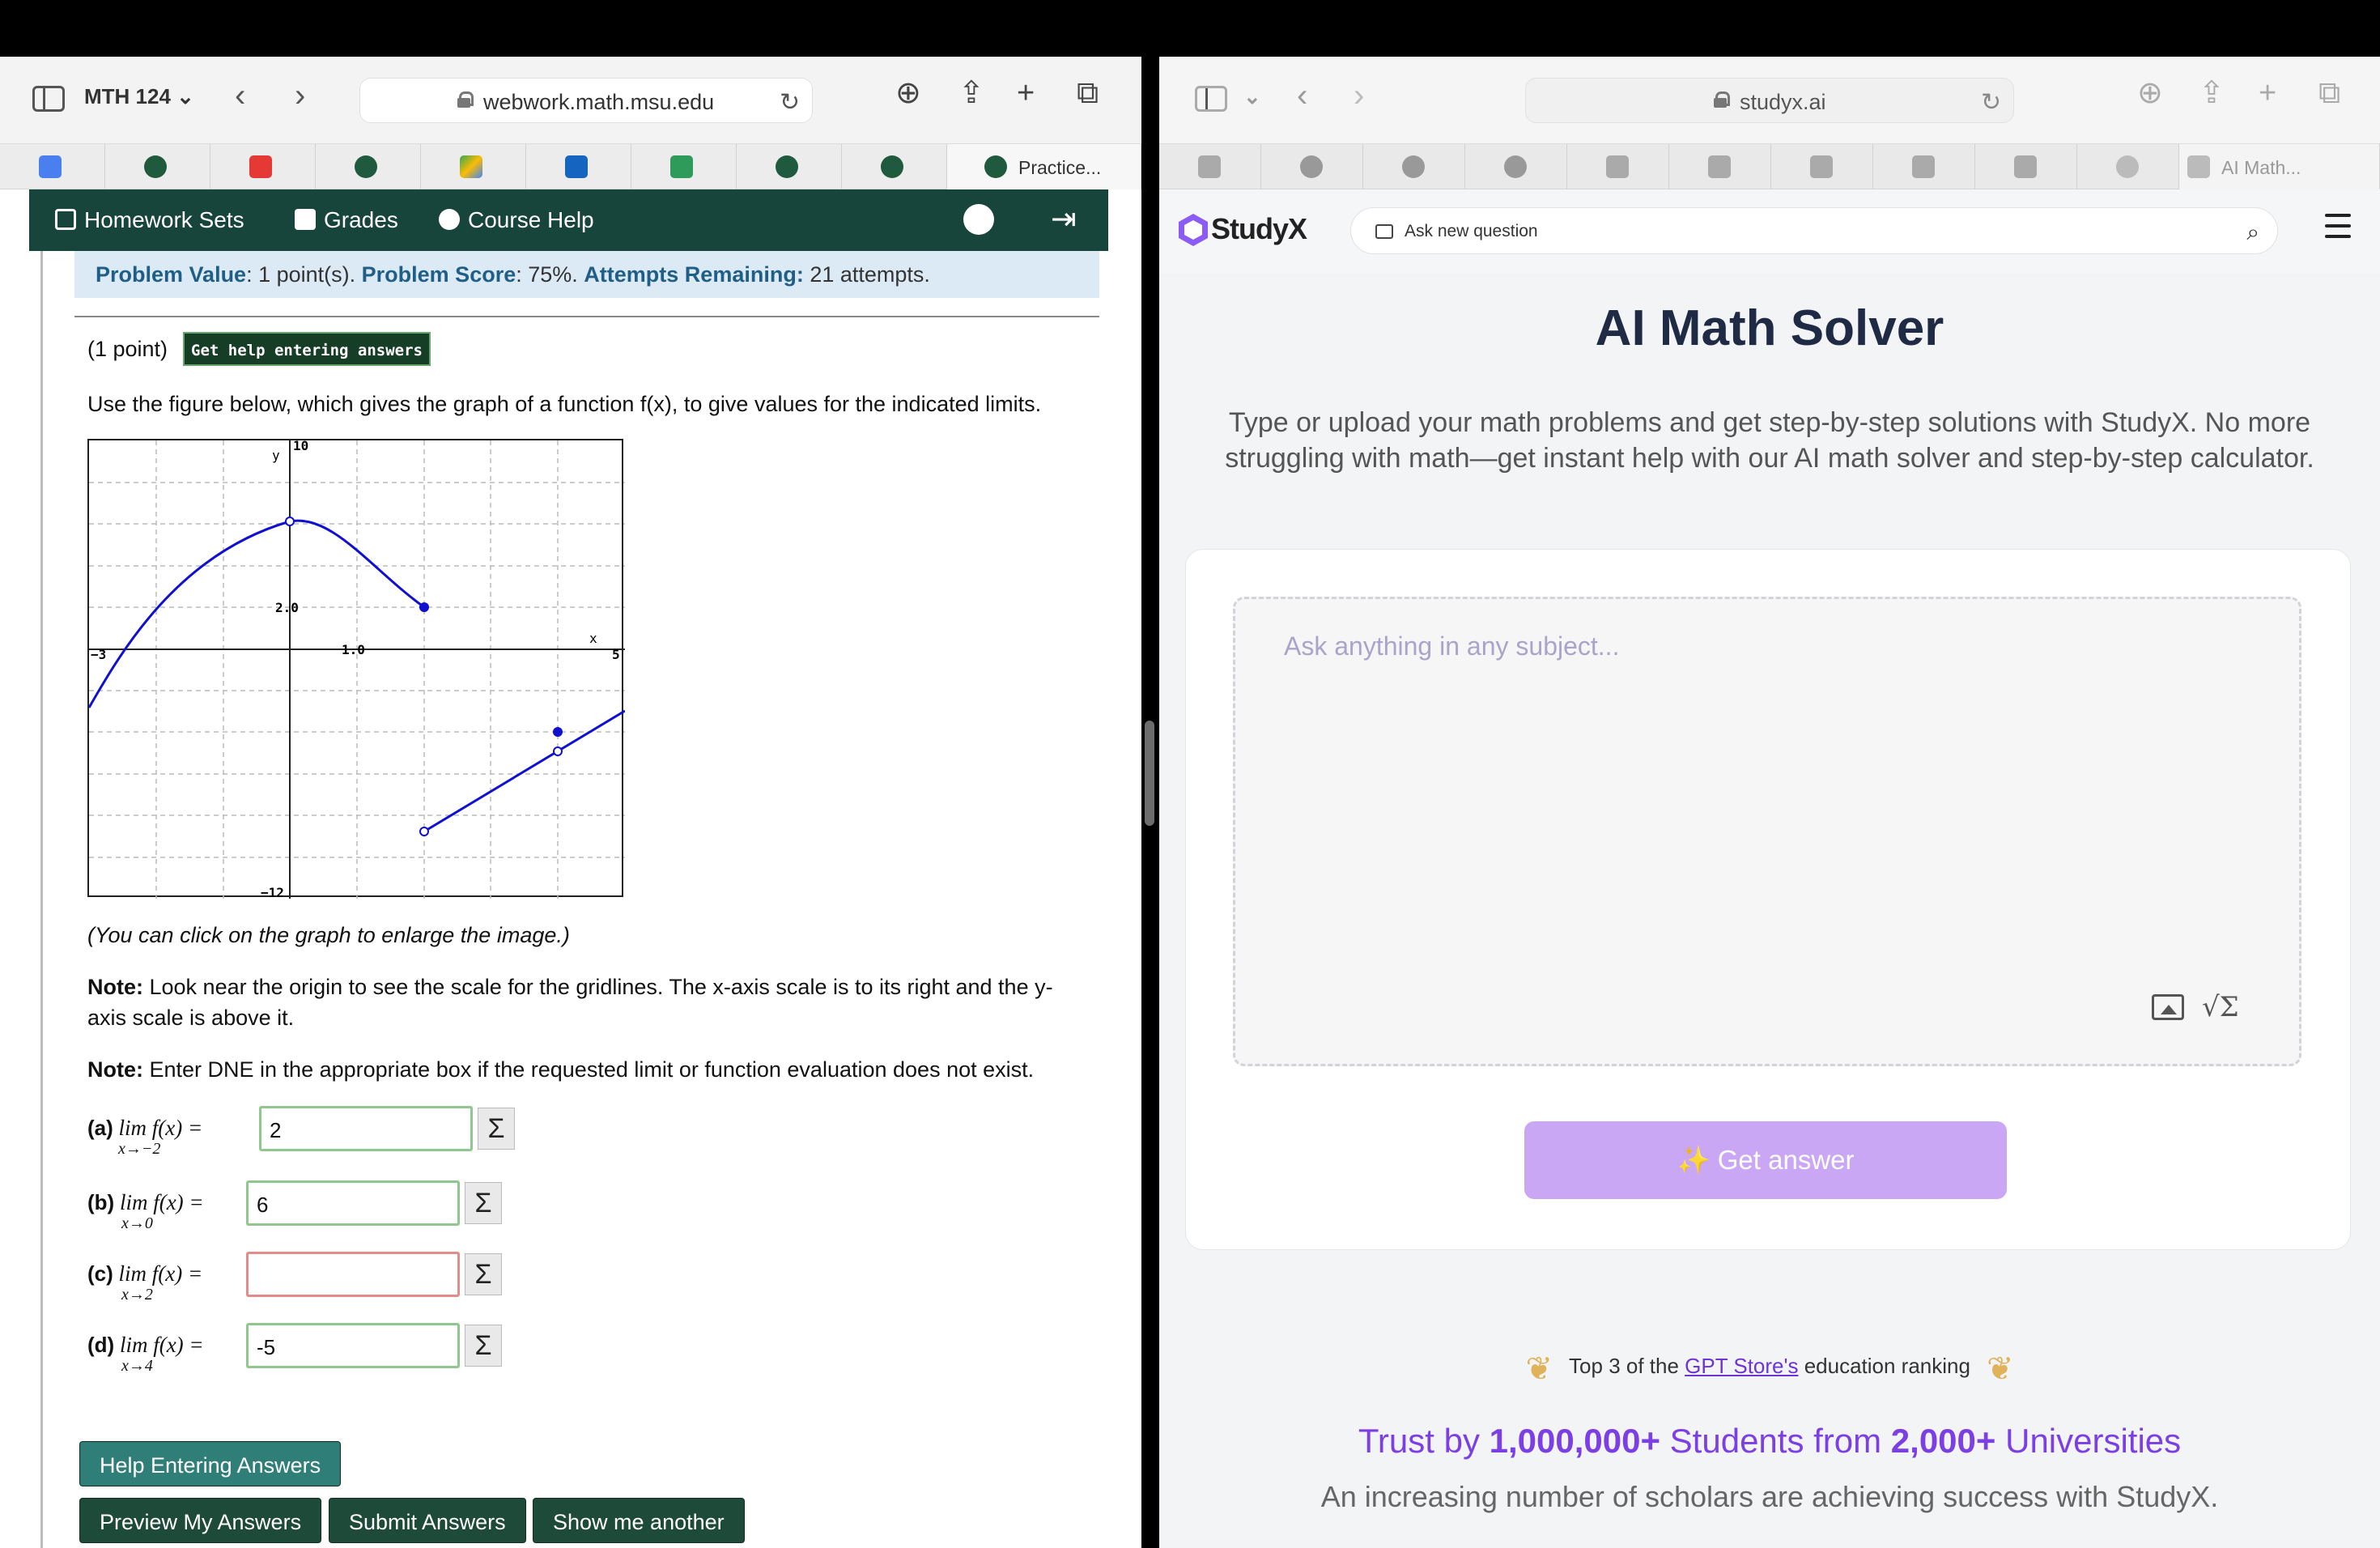 The height and width of the screenshot is (1548, 2380). Describe the element at coordinates (276, 455) in the screenshot. I see `y-axis-label: y` at that location.